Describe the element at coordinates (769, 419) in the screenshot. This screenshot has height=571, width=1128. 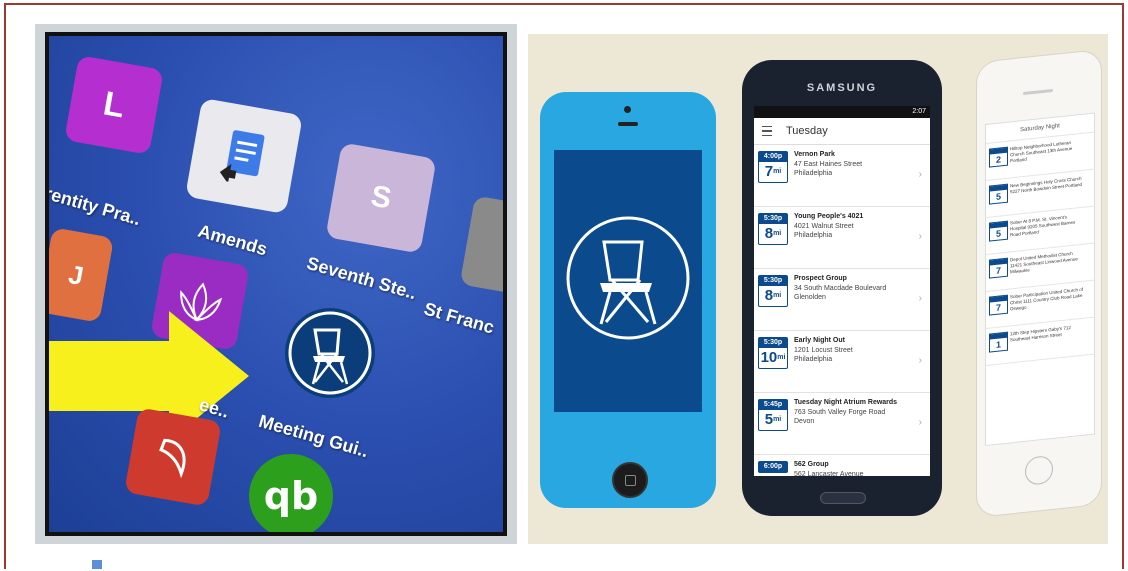
I see `distance-value: 5` at that location.